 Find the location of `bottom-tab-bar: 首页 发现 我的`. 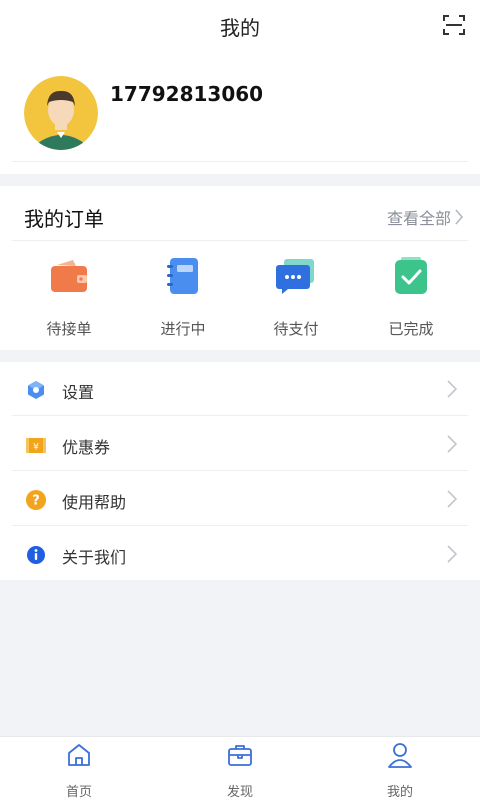

bottom-tab-bar: 首页 发现 我的 is located at coordinates (240, 768).